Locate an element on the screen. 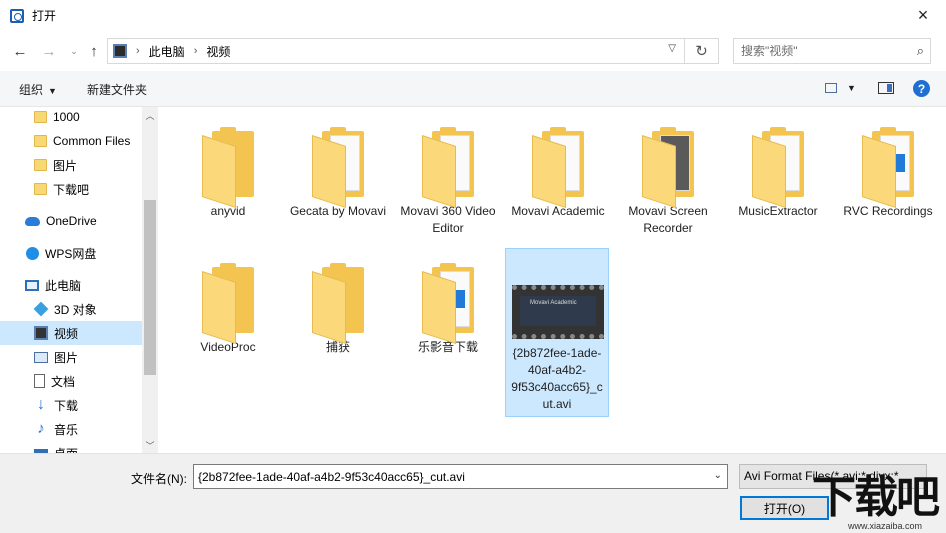  sidebar-item-onedrive: OneDrive is located at coordinates (71, 221).